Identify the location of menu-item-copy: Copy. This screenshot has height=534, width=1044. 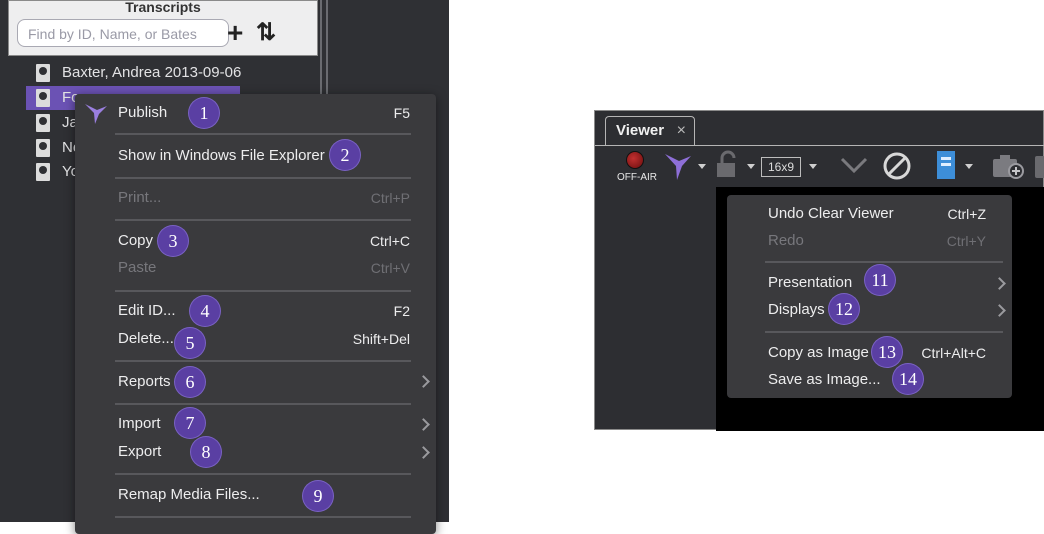
(135, 241).